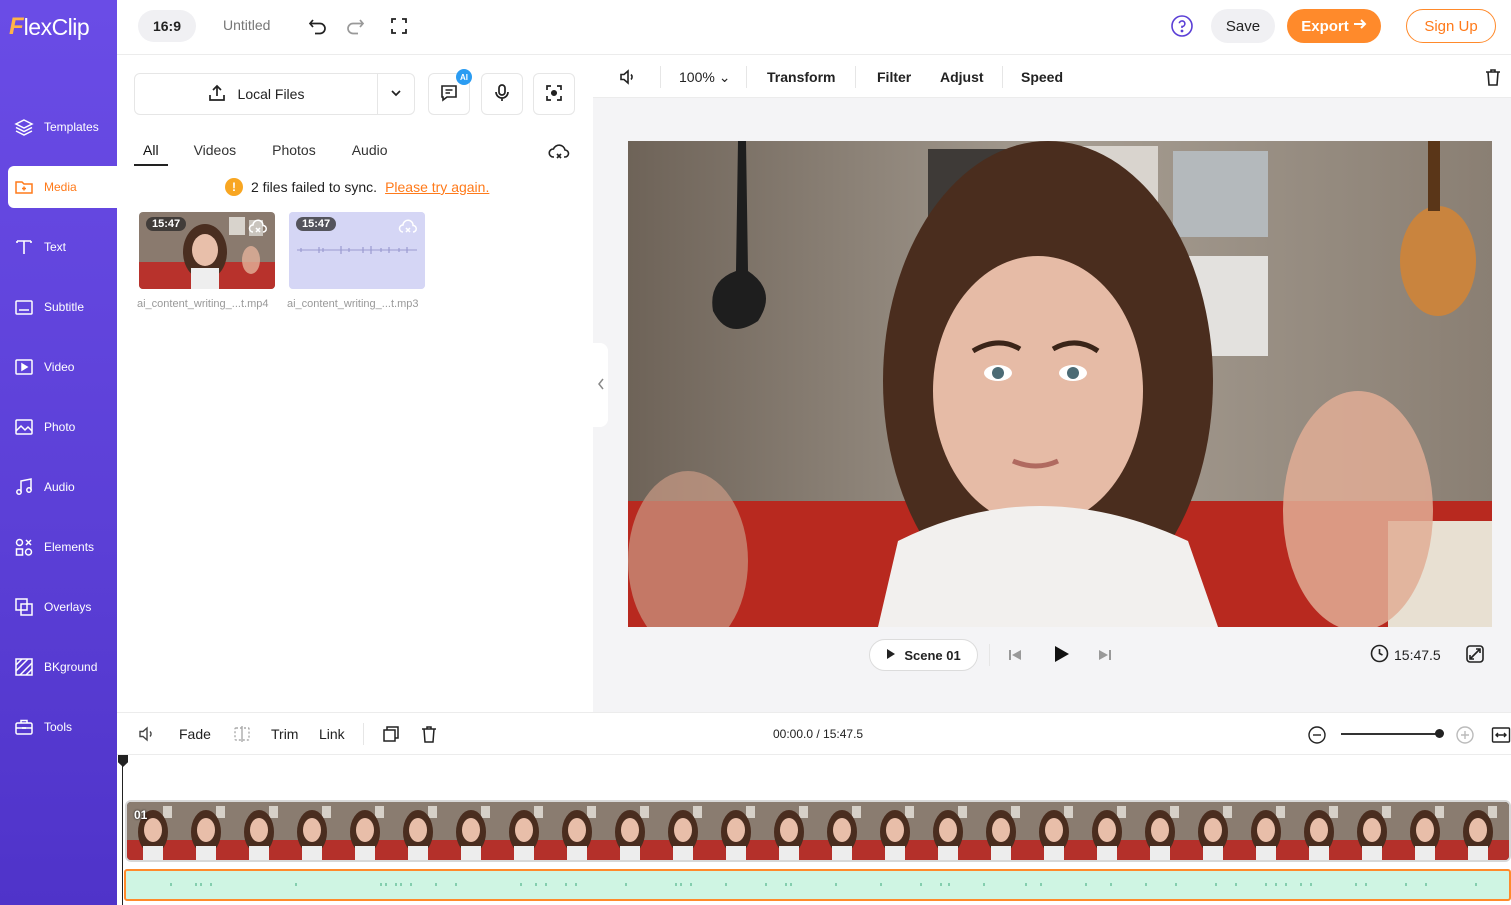  What do you see at coordinates (167, 26) in the screenshot?
I see `aspect-ratio-button: 16:9` at bounding box center [167, 26].